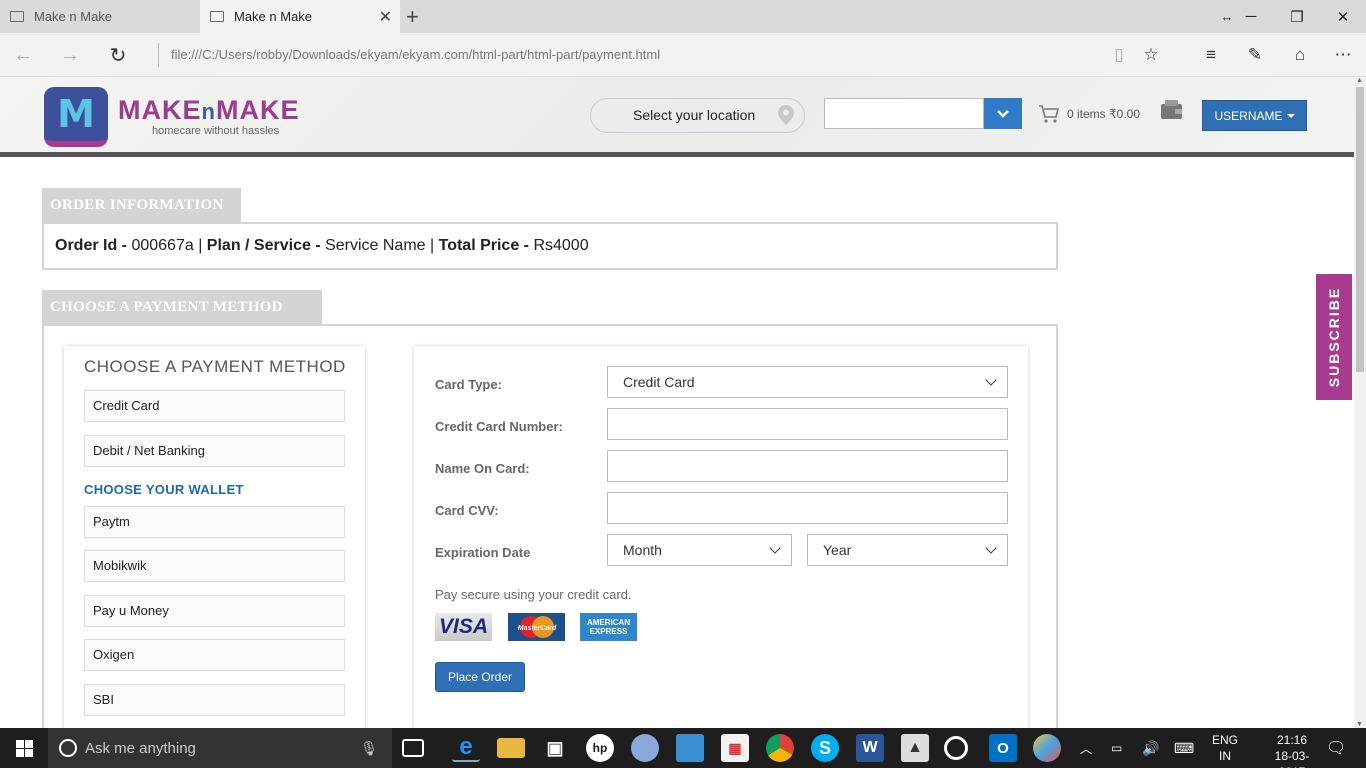 This screenshot has height=768, width=1366. Describe the element at coordinates (683, 16) in the screenshot. I see `browser-tab-bar: Make n Make Make n Make ✕ + ↔ ─ ❐ ✕` at that location.